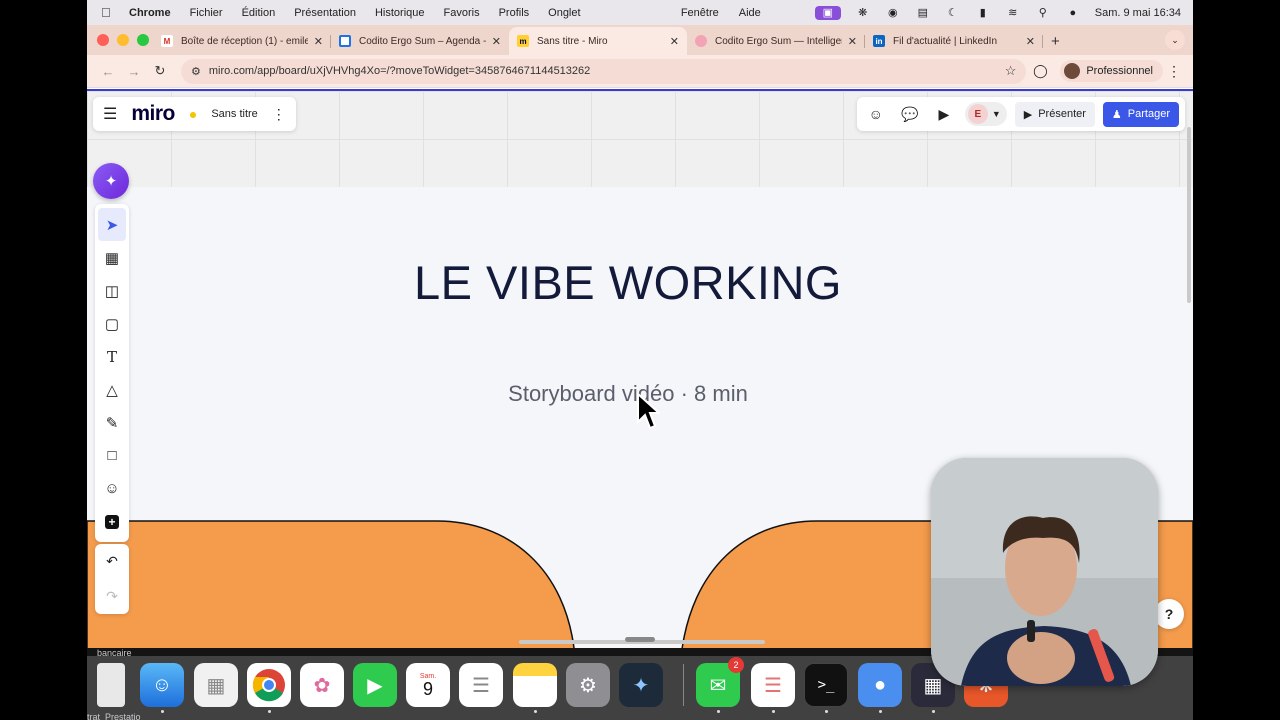 This screenshot has width=1280, height=720. What do you see at coordinates (1138, 13) in the screenshot?
I see `clock: Sam. 9 mai 16:34` at bounding box center [1138, 13].